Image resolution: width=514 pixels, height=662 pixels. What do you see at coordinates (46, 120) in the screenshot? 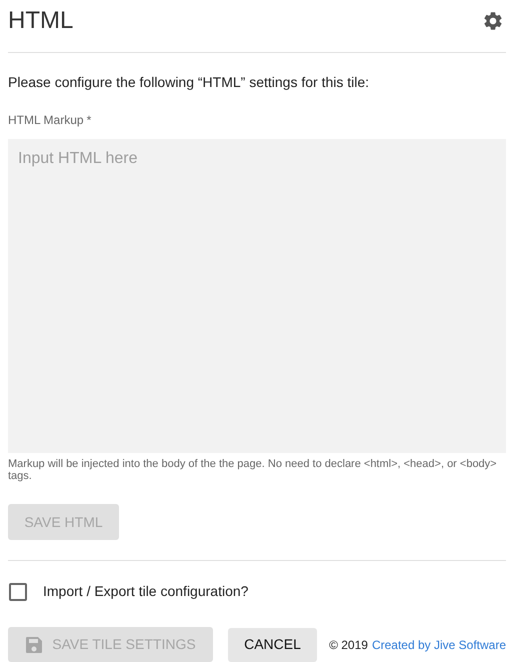
I see `field-label: HTML Markup` at bounding box center [46, 120].